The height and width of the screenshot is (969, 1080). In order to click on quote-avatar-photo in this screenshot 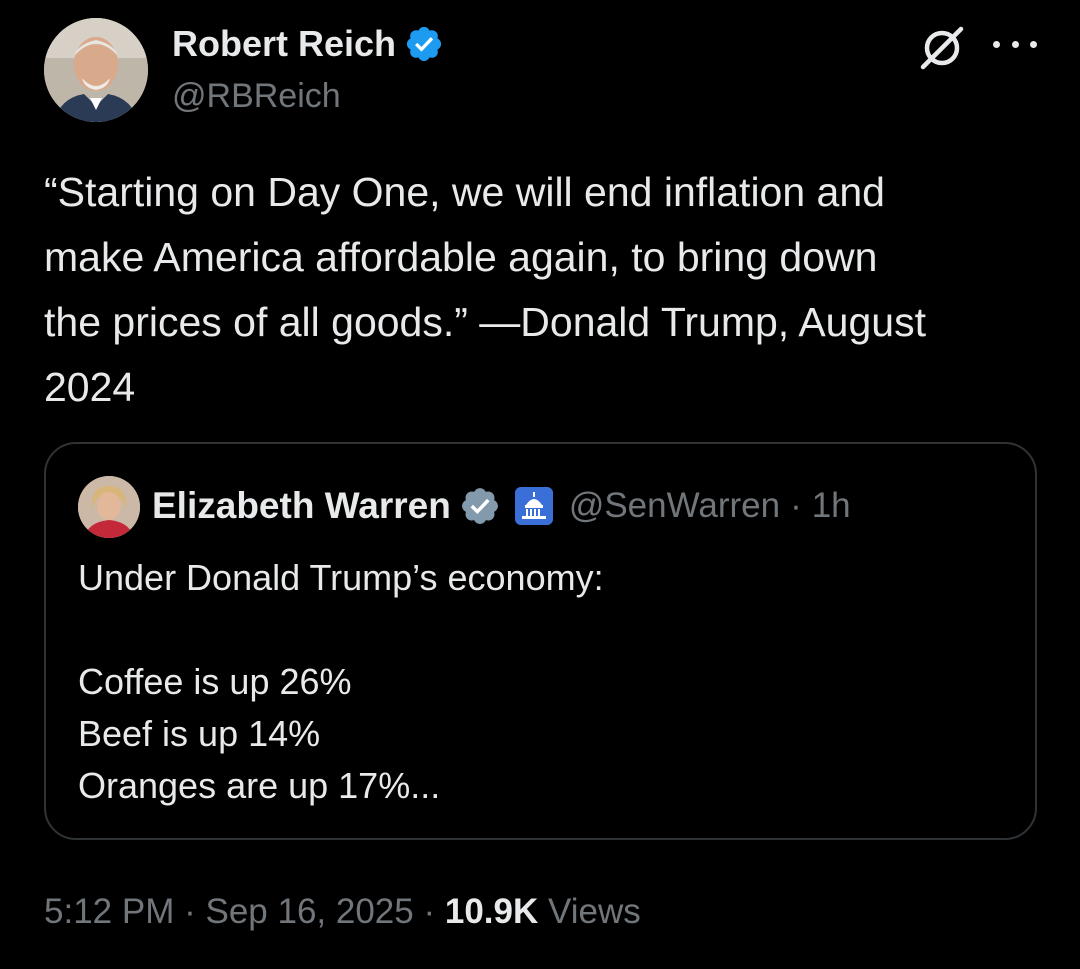, I will do `click(109, 507)`.